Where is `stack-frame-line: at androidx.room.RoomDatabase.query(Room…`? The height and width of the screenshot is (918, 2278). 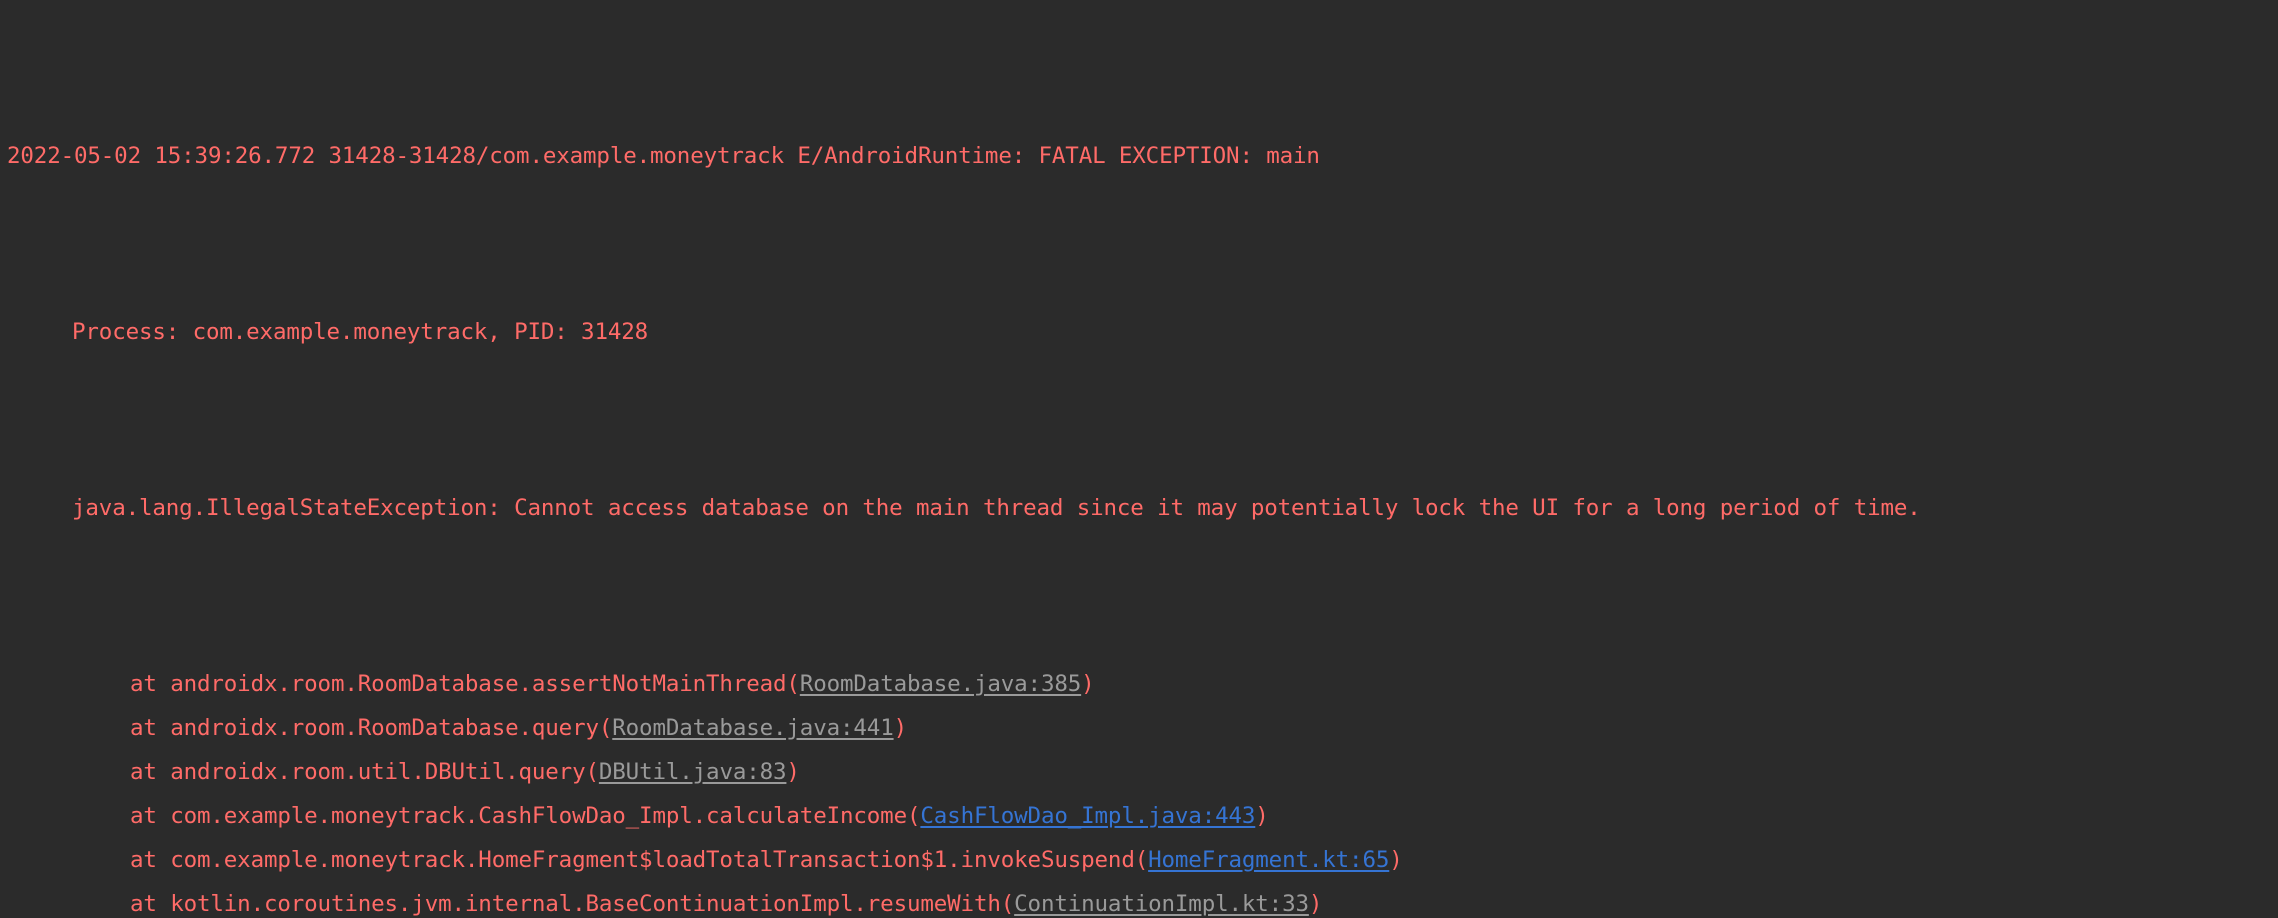 stack-frame-line: at androidx.room.RoomDatabase.query(Room… is located at coordinates (1139, 728).